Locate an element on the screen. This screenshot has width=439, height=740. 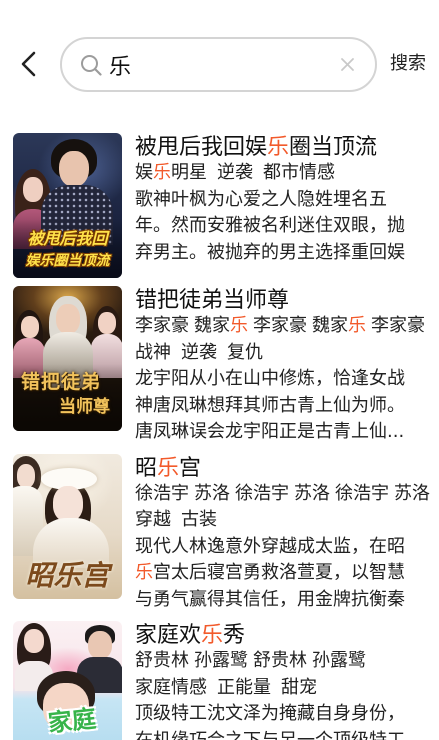
genre-tag: 古装 is located at coordinates (199, 519).